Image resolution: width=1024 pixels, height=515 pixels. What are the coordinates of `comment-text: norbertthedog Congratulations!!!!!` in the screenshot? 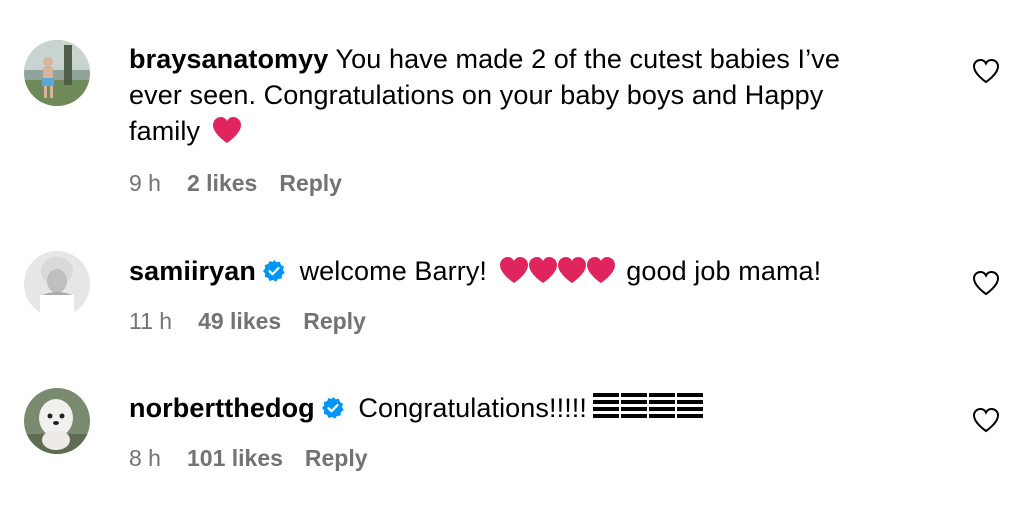 It's located at (529, 408).